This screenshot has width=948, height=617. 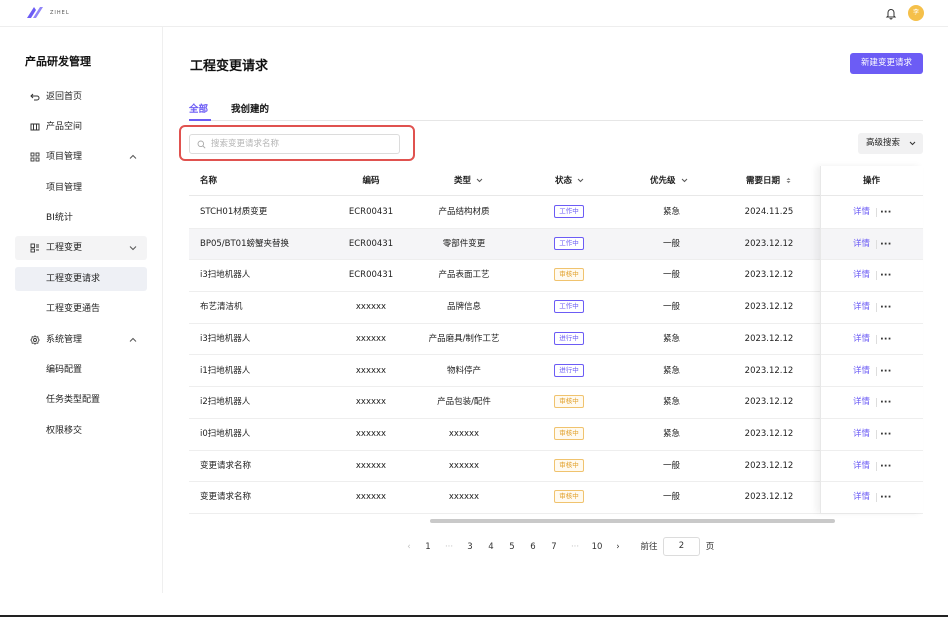 I want to click on sidebar-item-project-mgmt-sub: 项目管理, so click(x=81, y=188).